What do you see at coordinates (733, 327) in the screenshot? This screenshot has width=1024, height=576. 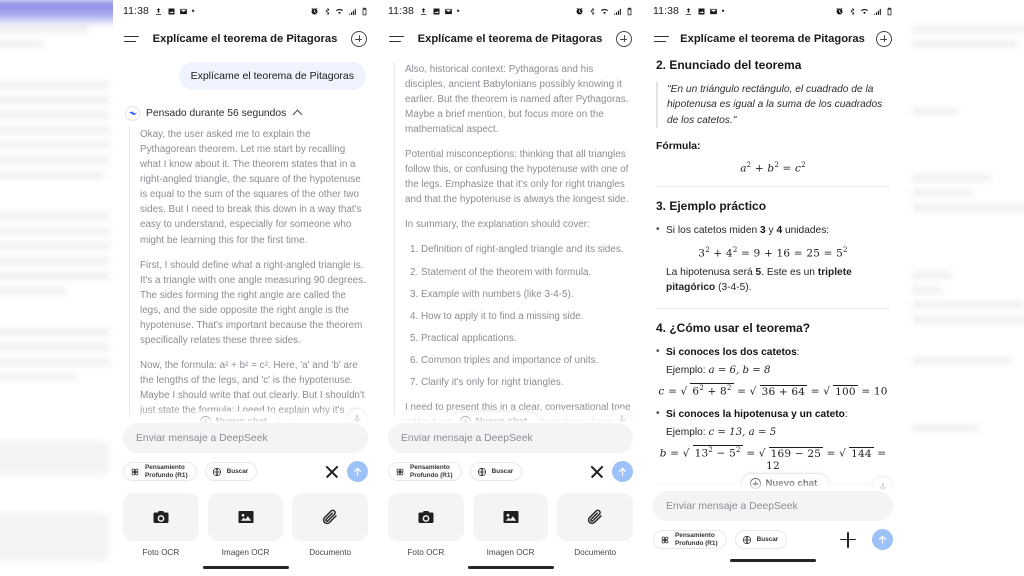 I see `section-heading-4: 4. ¿Cómo usar el teorema?` at bounding box center [733, 327].